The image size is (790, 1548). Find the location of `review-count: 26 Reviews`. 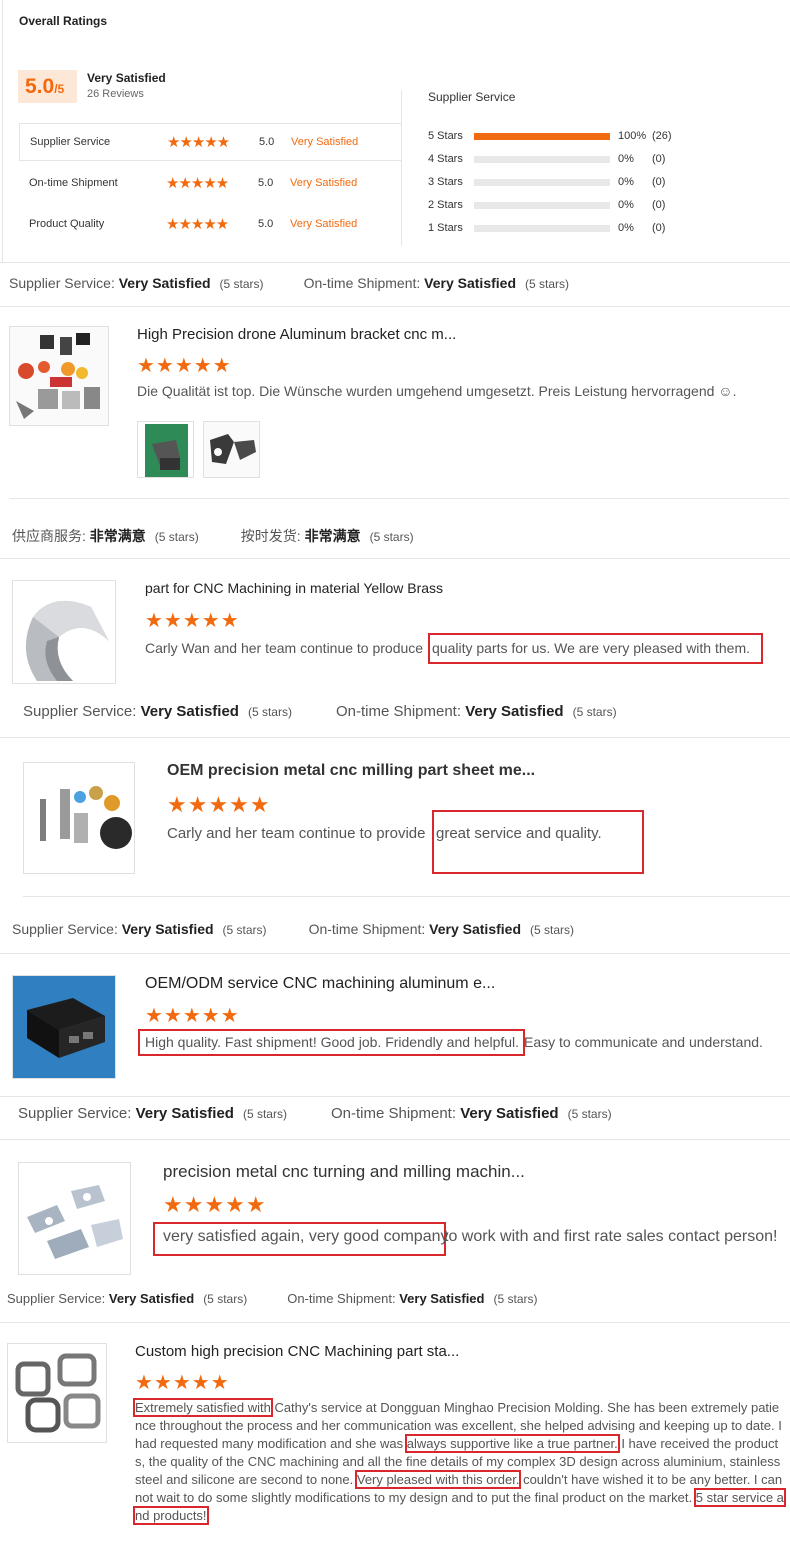

review-count: 26 Reviews is located at coordinates (115, 94).